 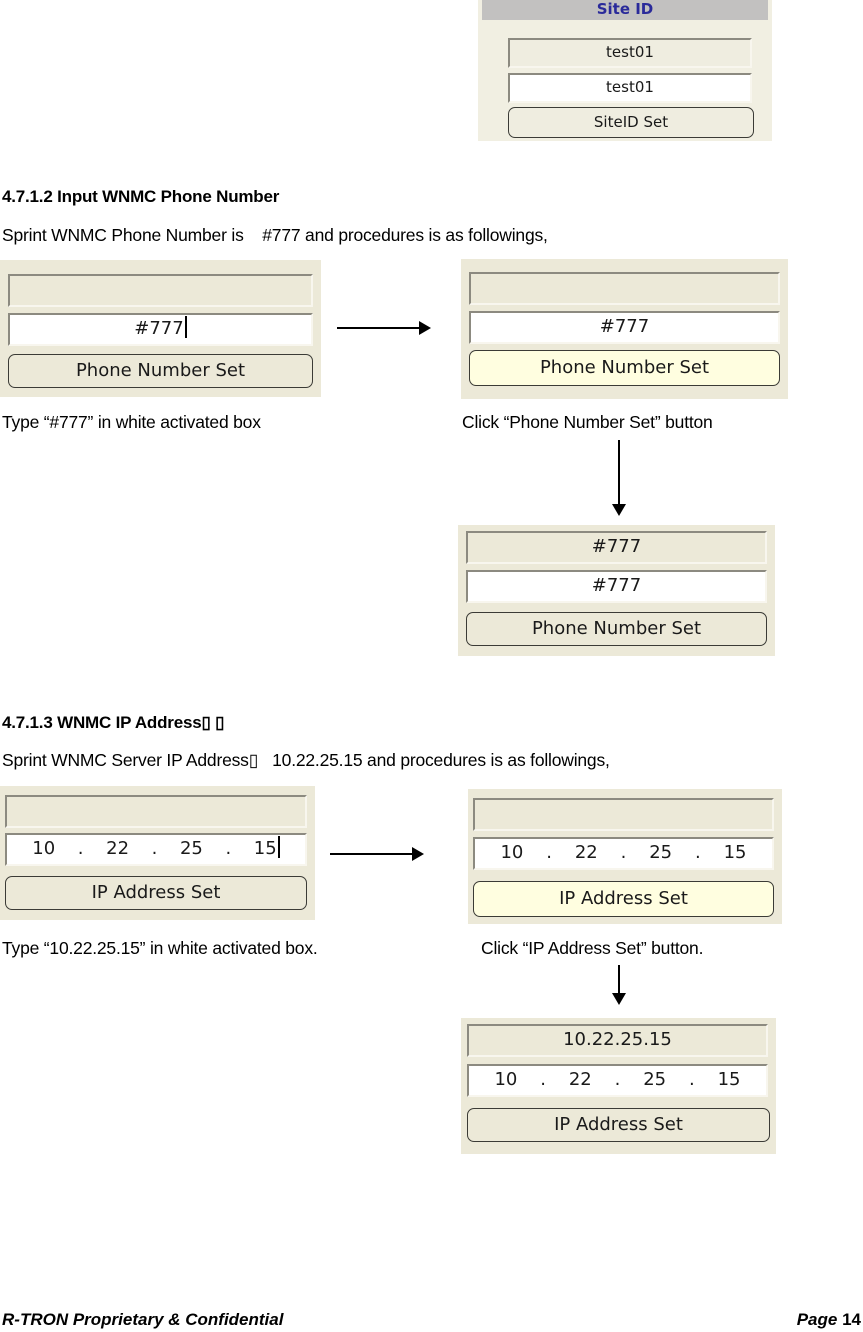 What do you see at coordinates (616, 547) in the screenshot?
I see `phone-display-field: #777` at bounding box center [616, 547].